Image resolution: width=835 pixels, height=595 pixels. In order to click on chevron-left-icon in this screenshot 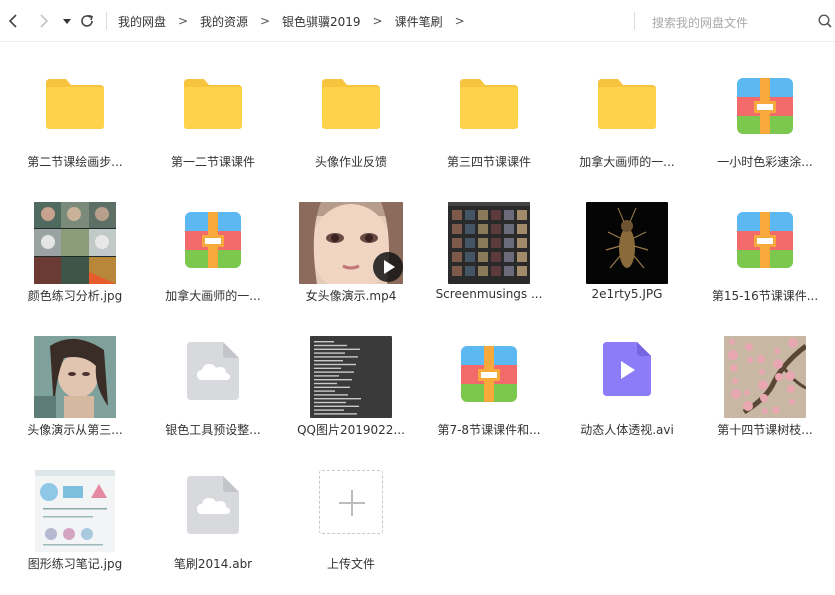, I will do `click(14, 21)`.